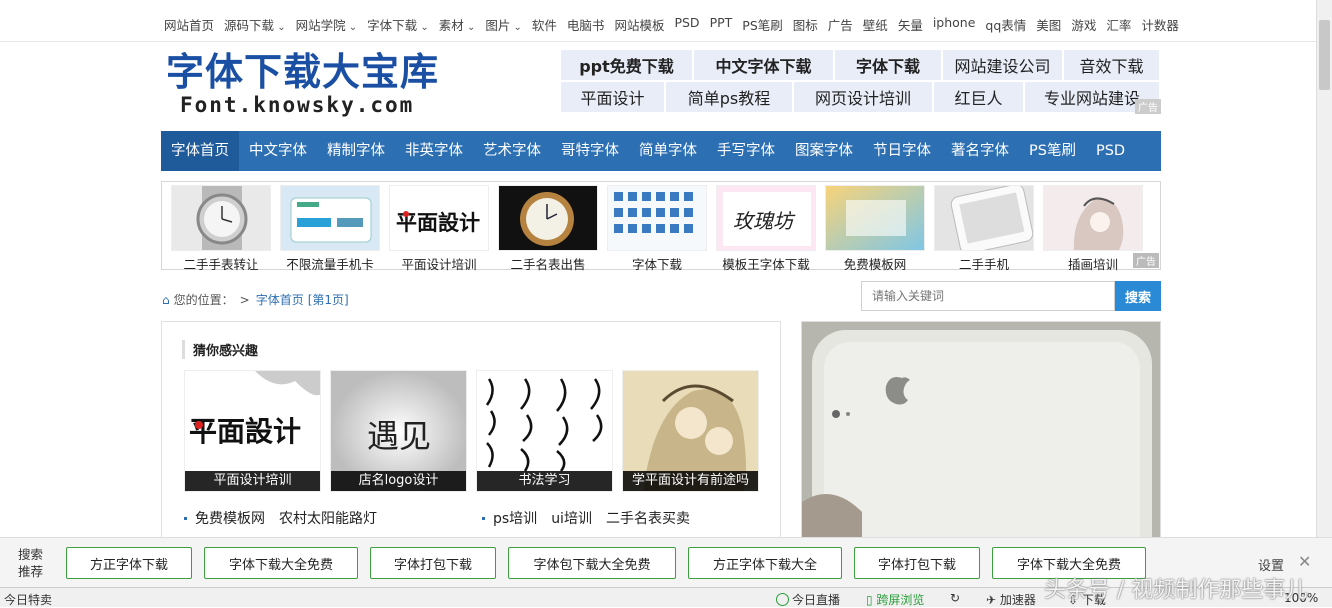 The width and height of the screenshot is (1332, 608). I want to click on breadcrumb: ⌂ 您的位置： > 字体首页 [第1页], so click(255, 299).